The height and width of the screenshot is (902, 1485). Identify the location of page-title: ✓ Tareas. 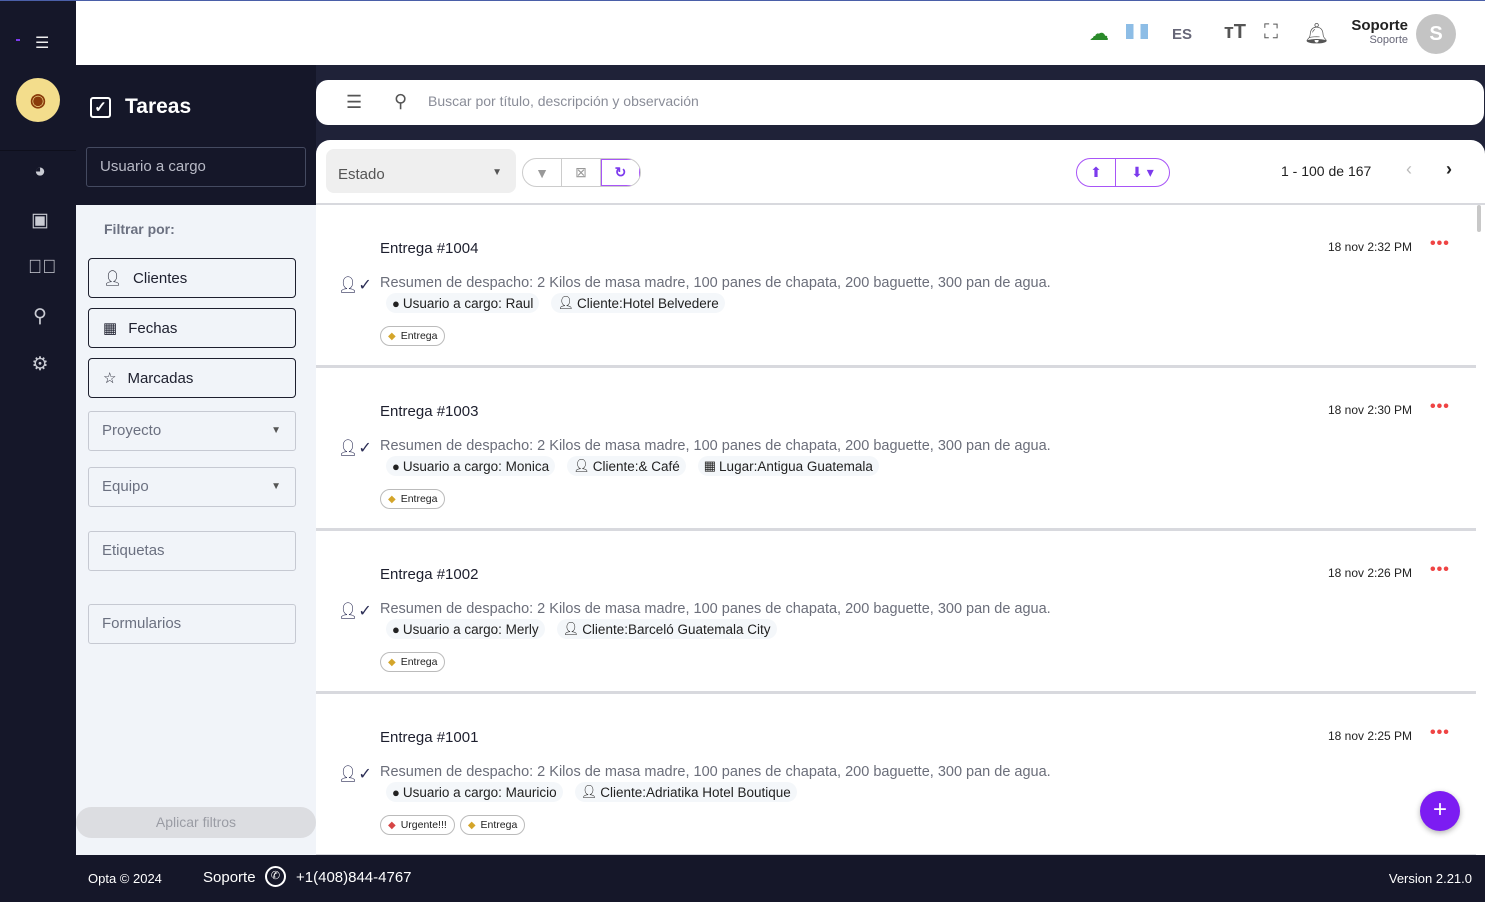
(140, 107).